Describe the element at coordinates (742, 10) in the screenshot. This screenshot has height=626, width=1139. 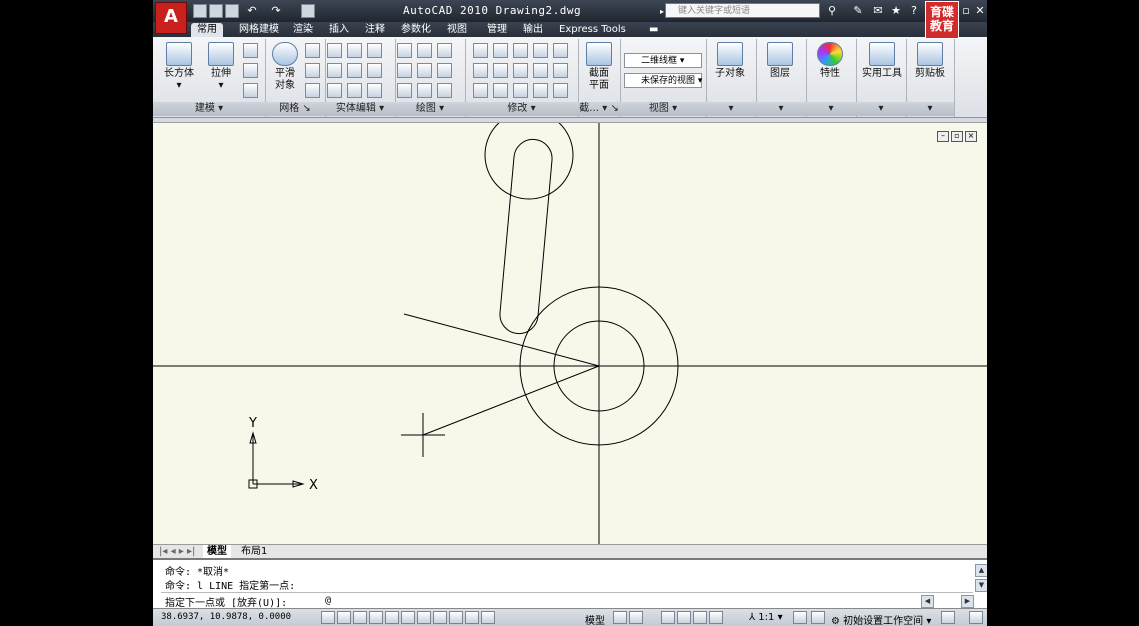
I see `search-input: 键入关键字或短语` at that location.